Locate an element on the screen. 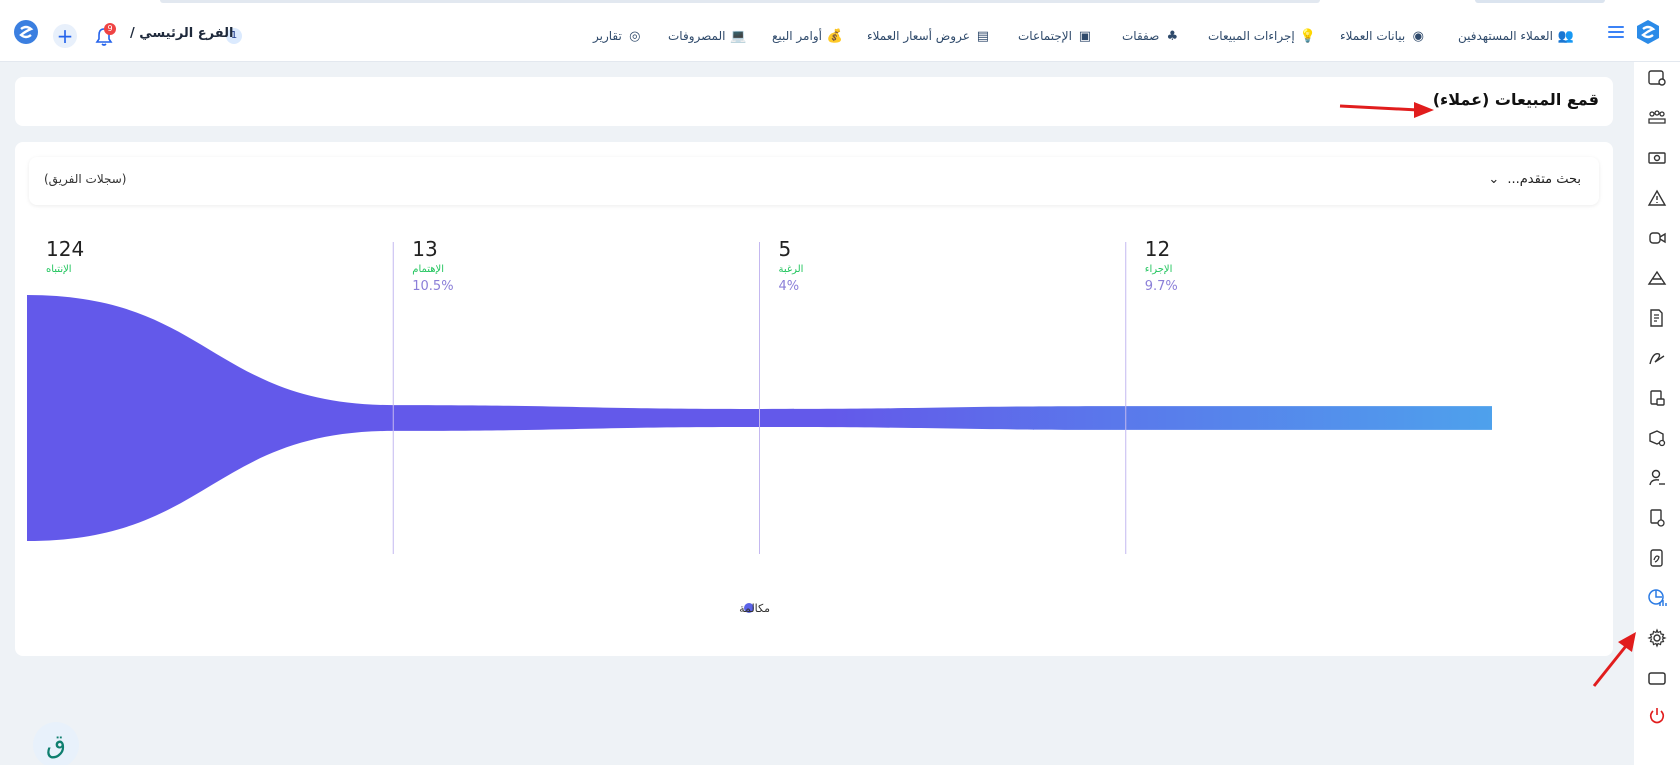  nav-label: أوامر البيع is located at coordinates (797, 36).